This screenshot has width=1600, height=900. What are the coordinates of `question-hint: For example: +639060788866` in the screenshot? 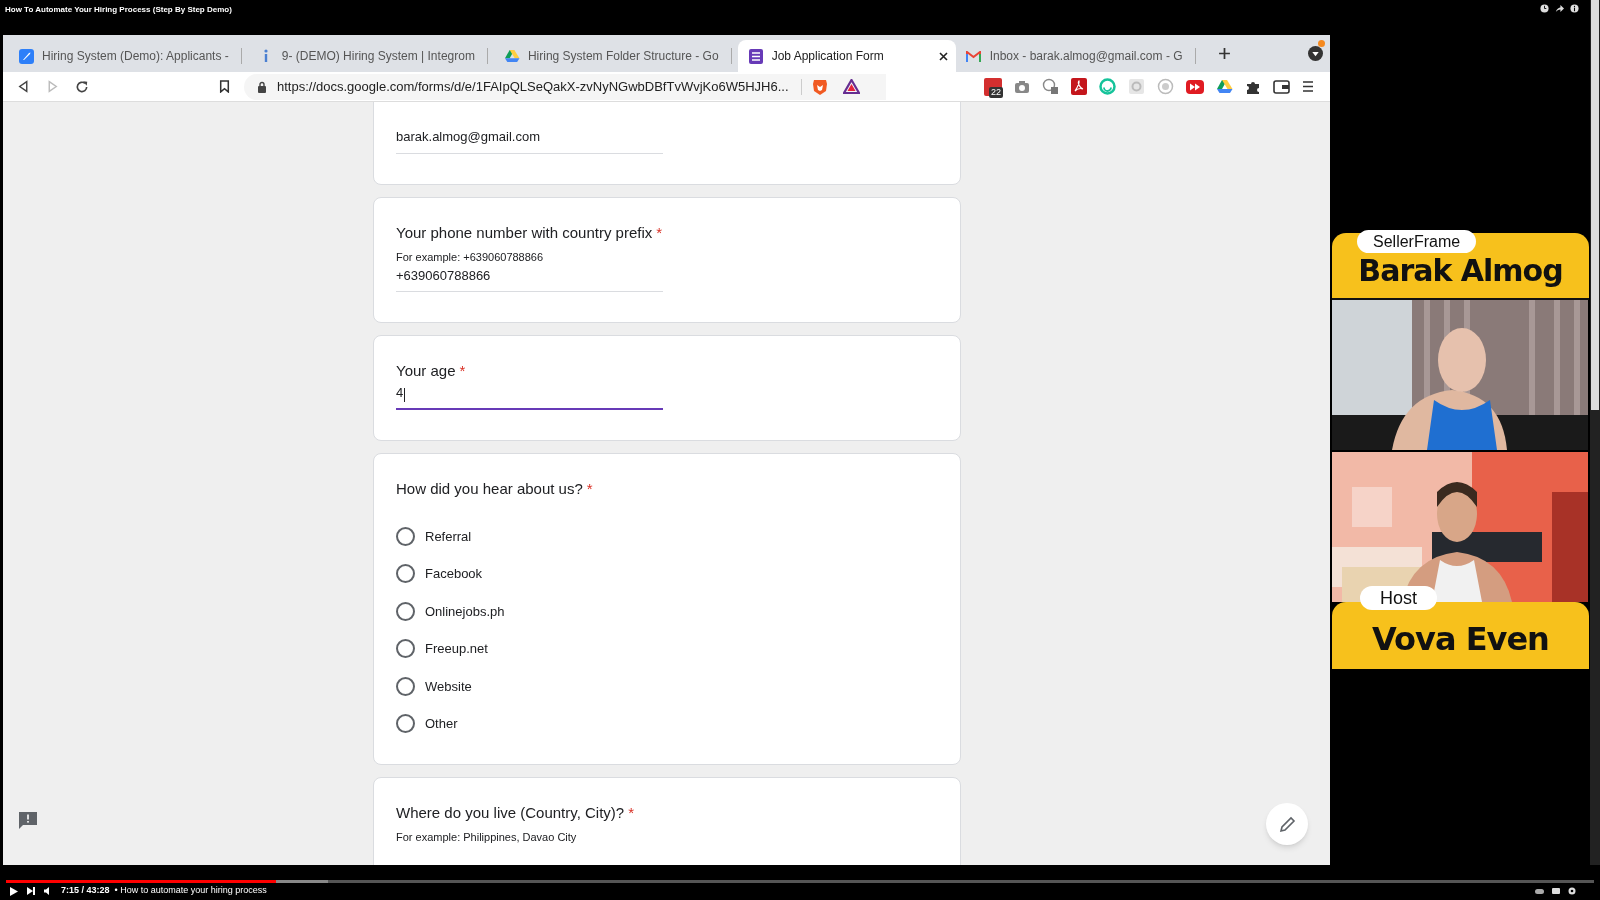 It's located at (470, 257).